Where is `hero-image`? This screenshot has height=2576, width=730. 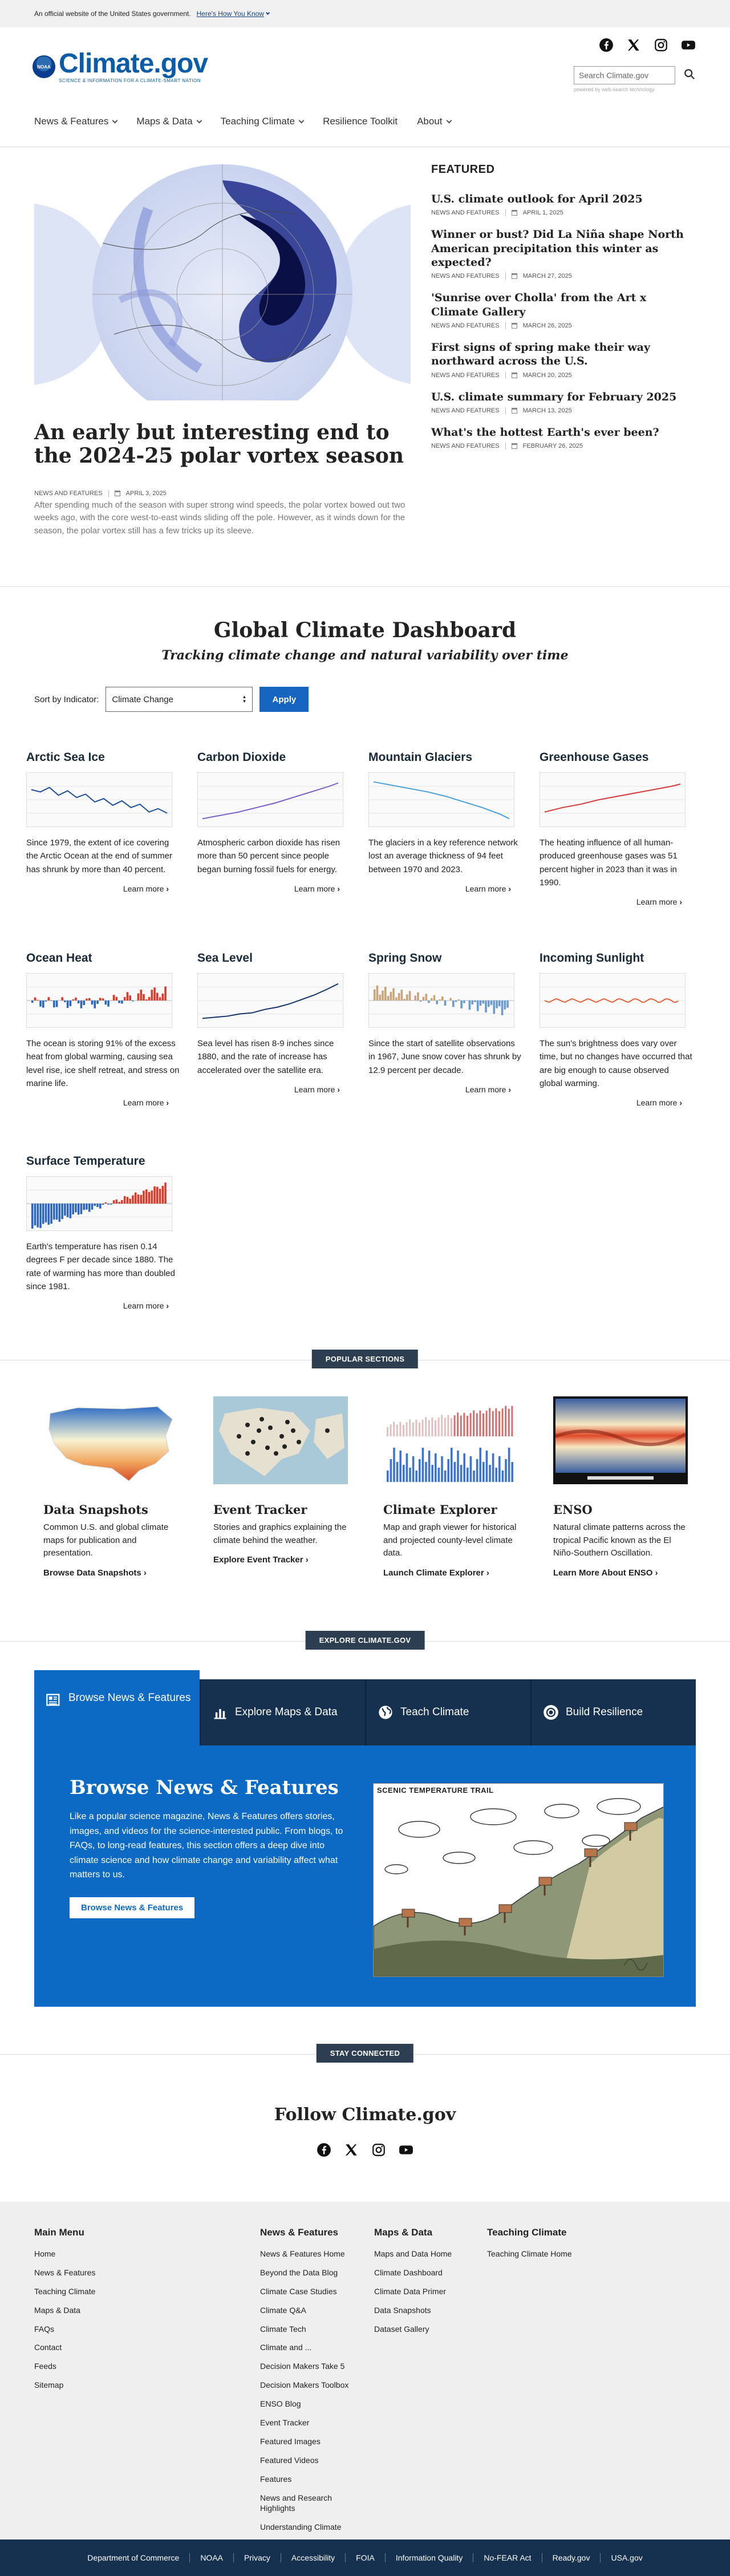 hero-image is located at coordinates (222, 281).